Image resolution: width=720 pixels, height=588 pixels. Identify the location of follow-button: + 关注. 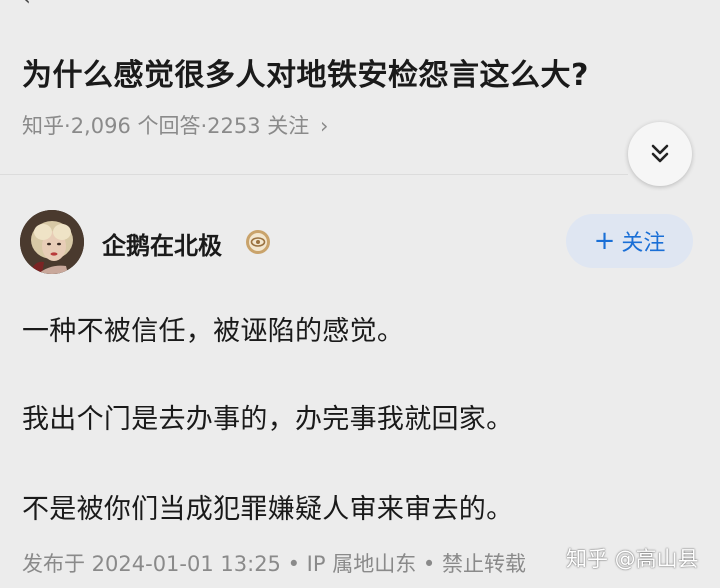
(629, 241).